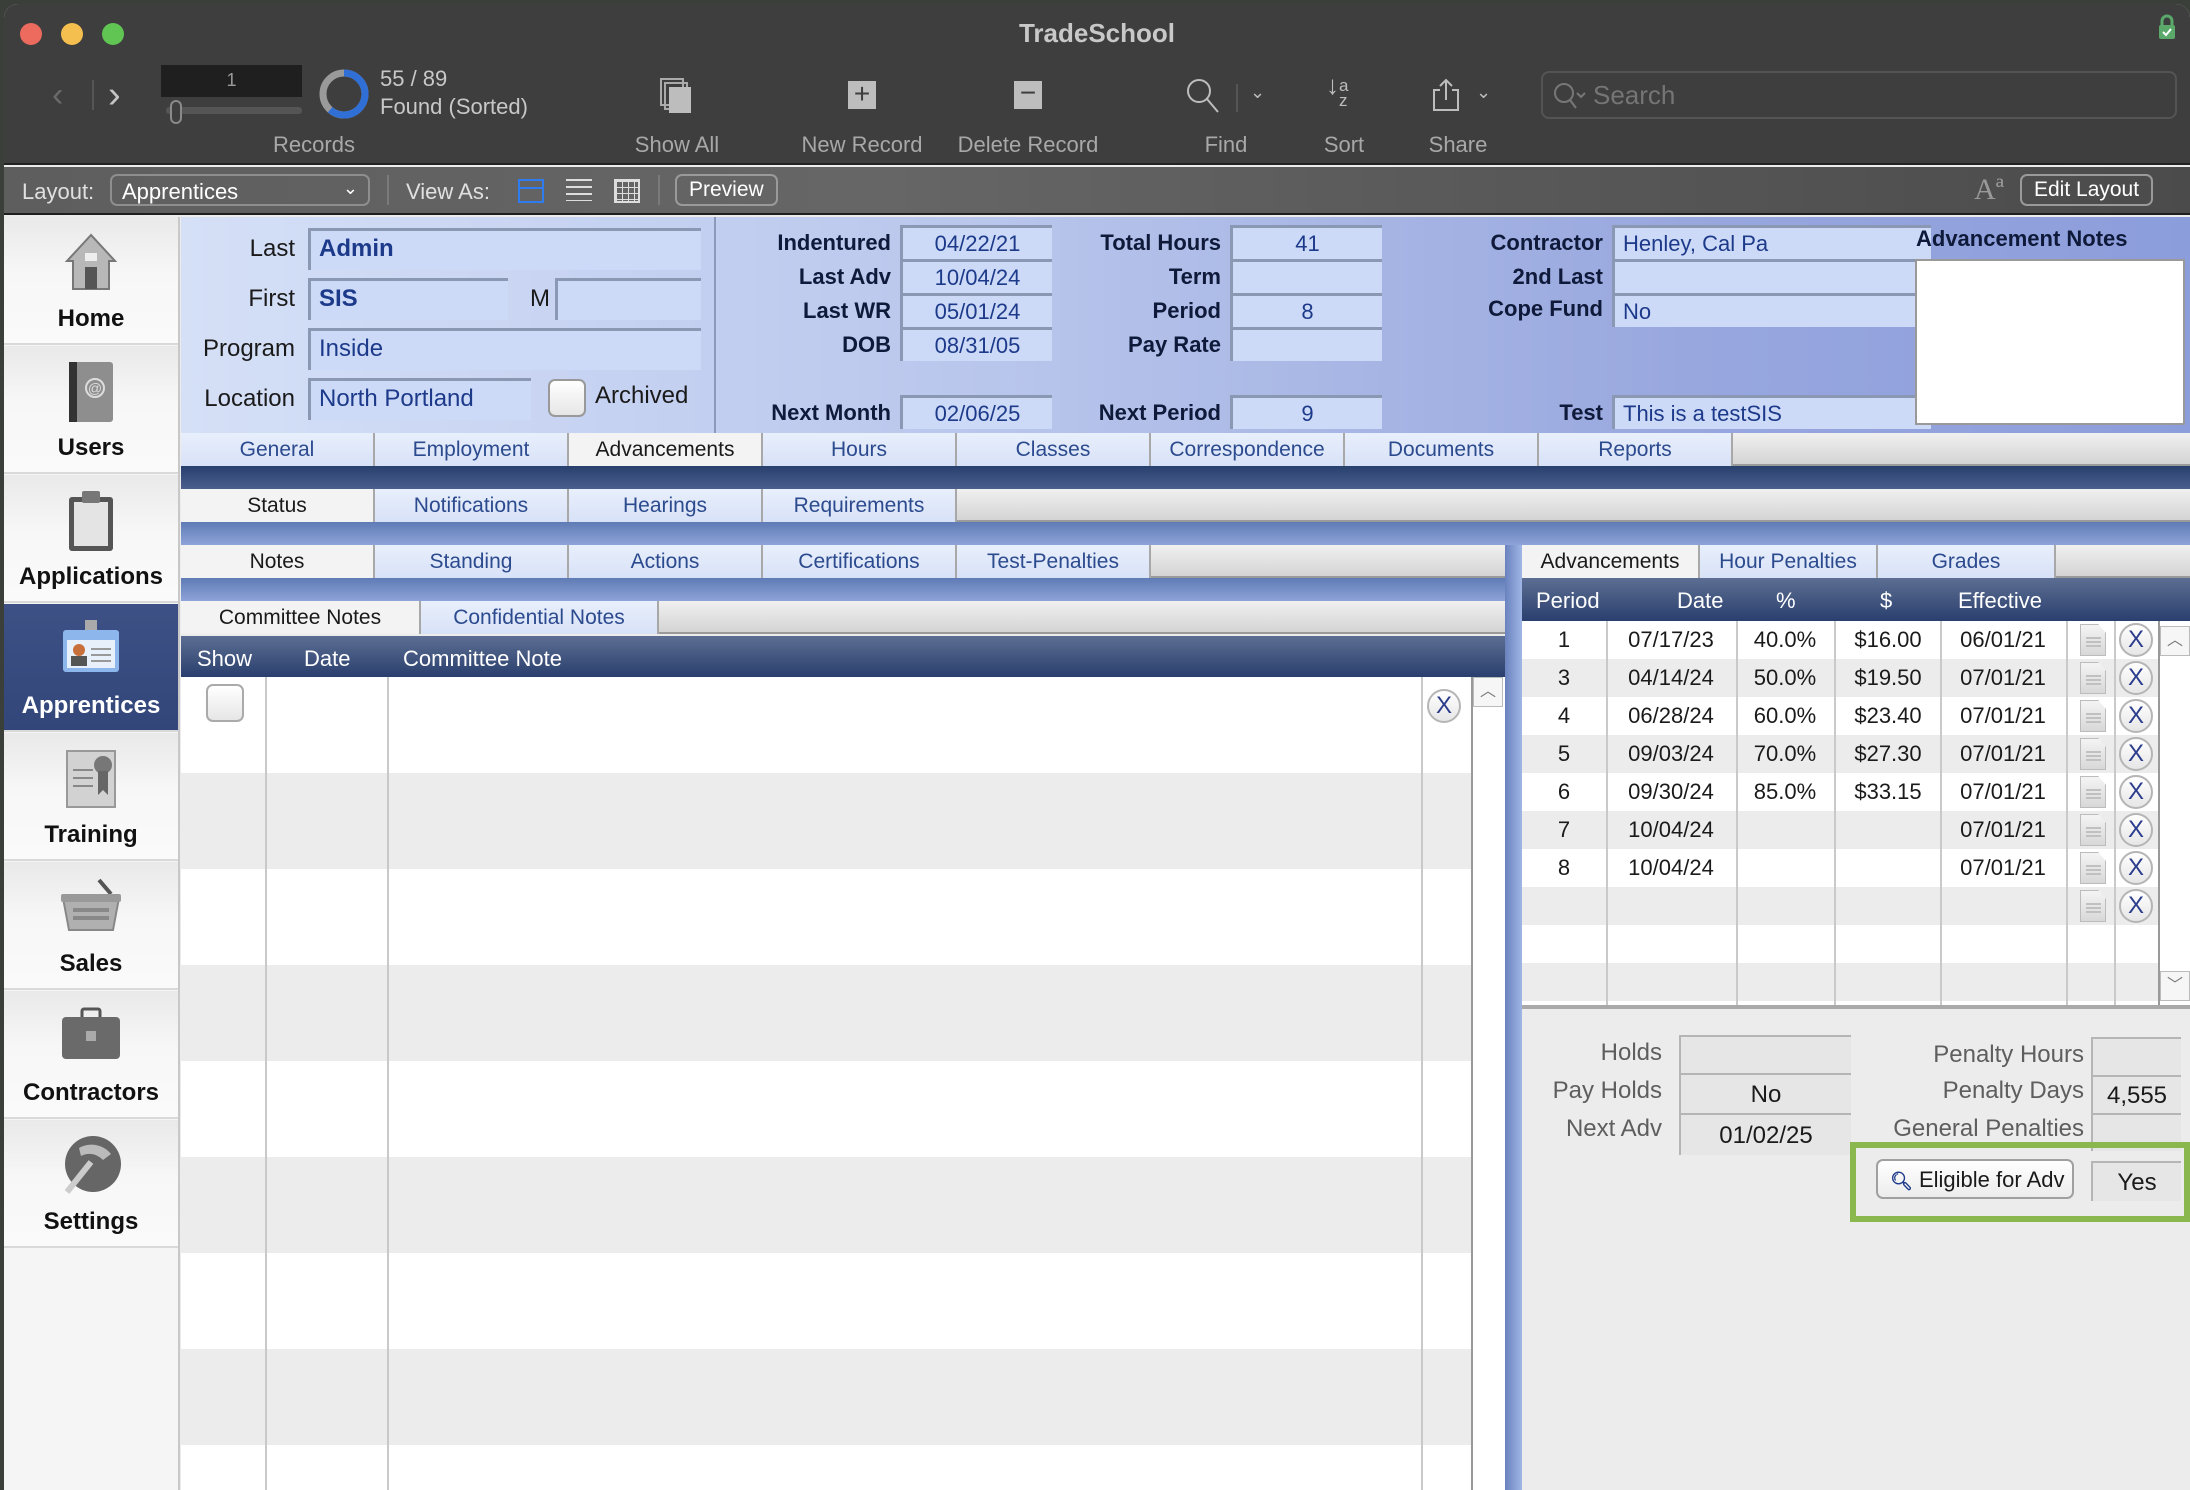 The image size is (2190, 1490). What do you see at coordinates (726, 190) in the screenshot?
I see `preview-button: Preview` at bounding box center [726, 190].